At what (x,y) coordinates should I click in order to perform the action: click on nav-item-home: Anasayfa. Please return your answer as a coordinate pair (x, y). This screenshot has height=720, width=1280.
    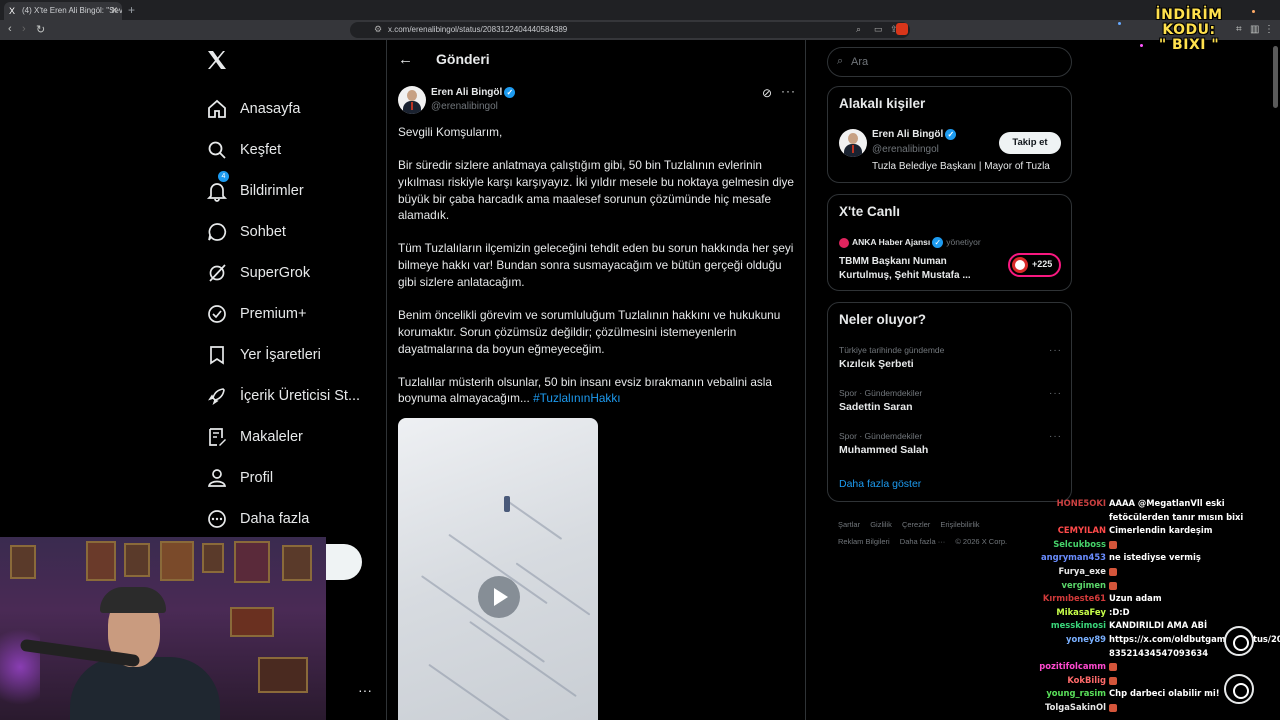
    Looking at the image, I should click on (283, 108).